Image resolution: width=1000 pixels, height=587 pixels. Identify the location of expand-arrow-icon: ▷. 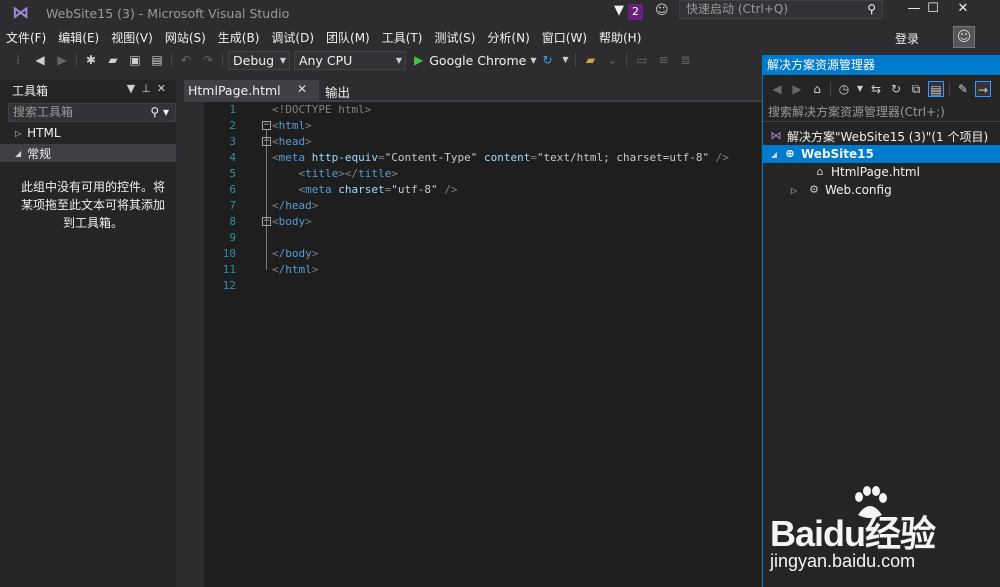
(794, 190).